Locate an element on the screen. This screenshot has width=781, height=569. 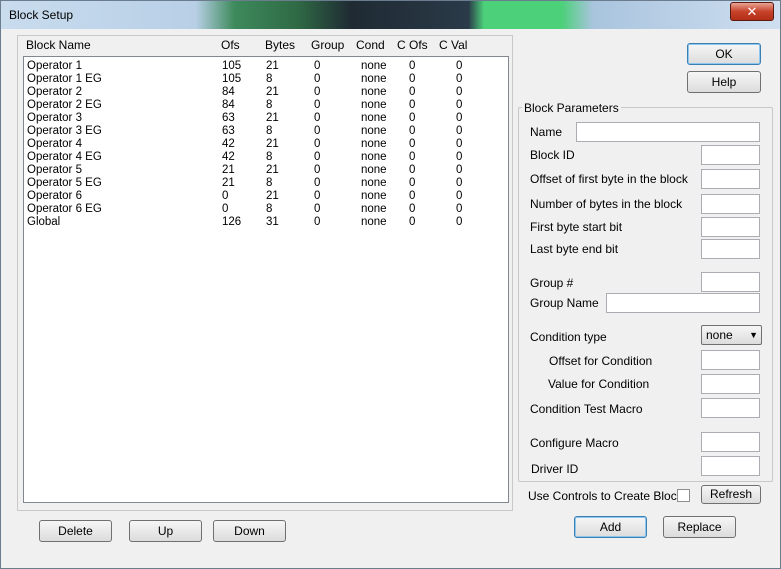
offset-for-condition-field is located at coordinates (730, 360).